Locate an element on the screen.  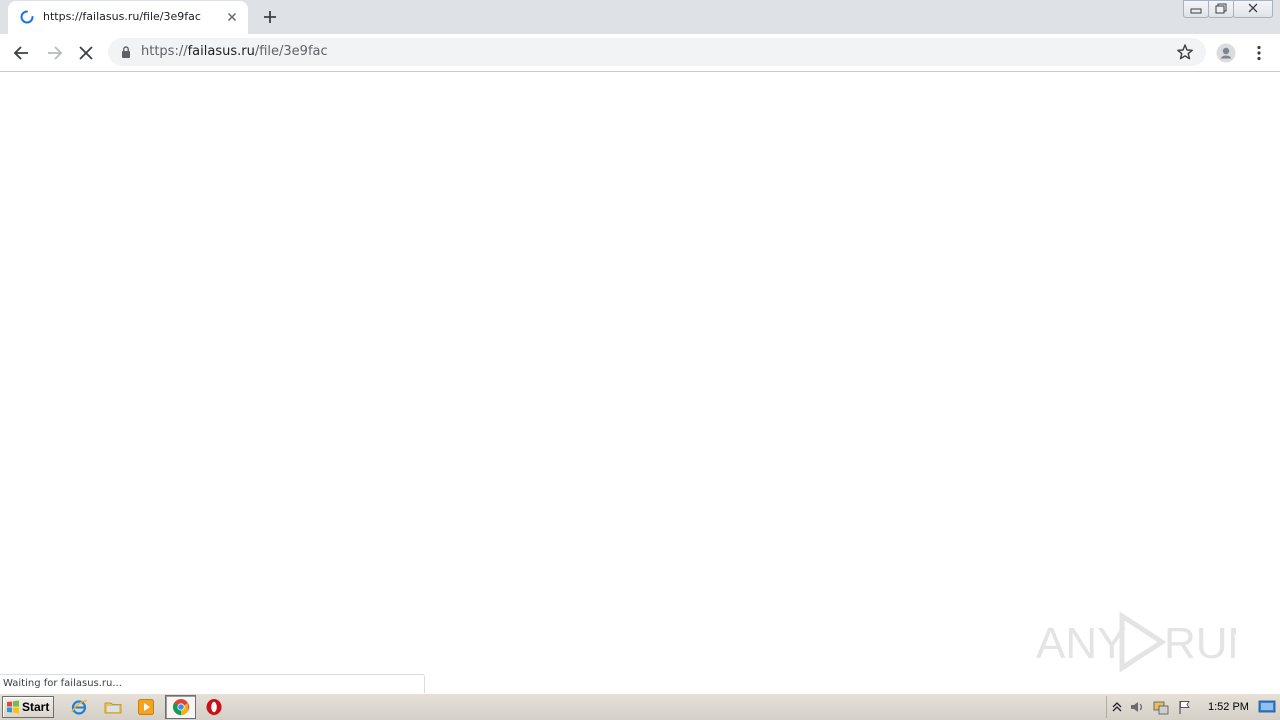
url-text: https://failasus.ru/file/3e9fac is located at coordinates (234, 51).